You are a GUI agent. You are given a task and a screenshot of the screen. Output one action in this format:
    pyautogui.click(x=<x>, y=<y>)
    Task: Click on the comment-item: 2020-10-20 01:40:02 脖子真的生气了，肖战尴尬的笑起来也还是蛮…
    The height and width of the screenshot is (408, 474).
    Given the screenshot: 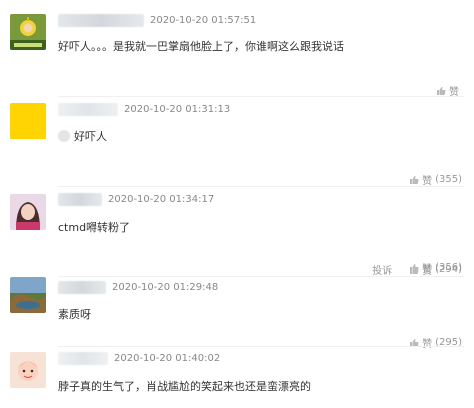 What is the action you would take?
    pyautogui.click(x=237, y=377)
    